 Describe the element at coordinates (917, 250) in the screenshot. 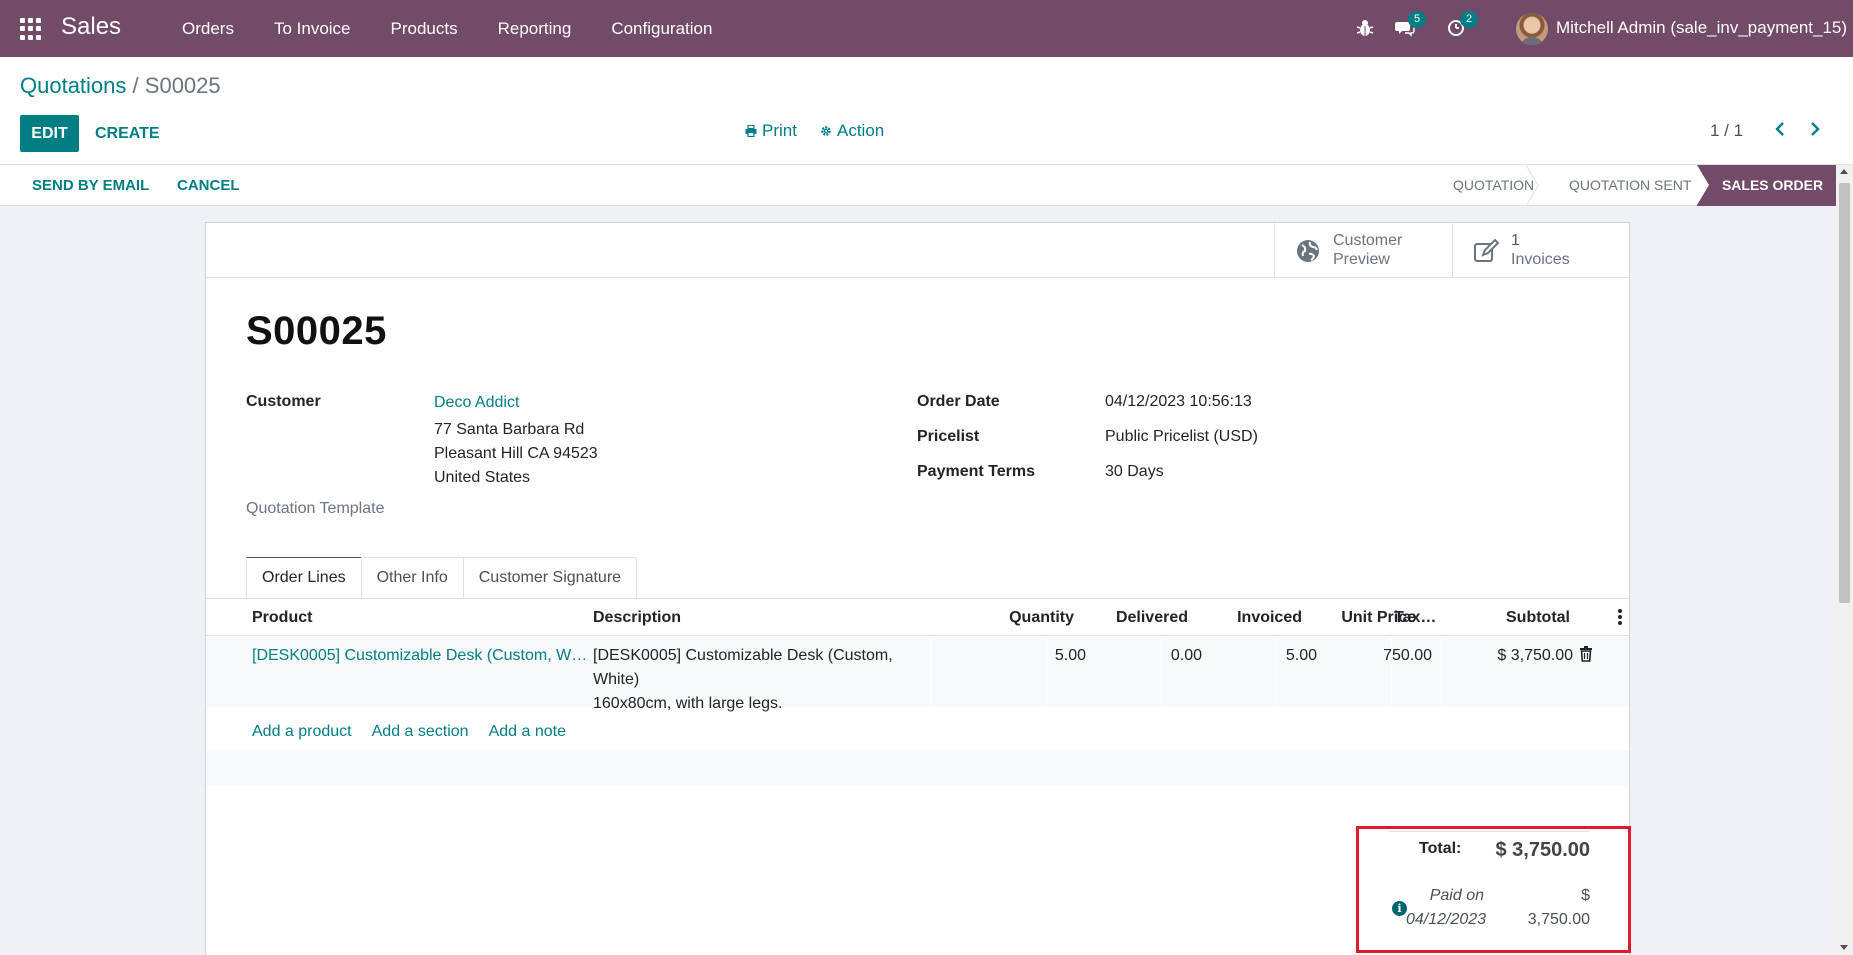

I see `smart-button-box: Customer Preview 1 Invoices` at that location.